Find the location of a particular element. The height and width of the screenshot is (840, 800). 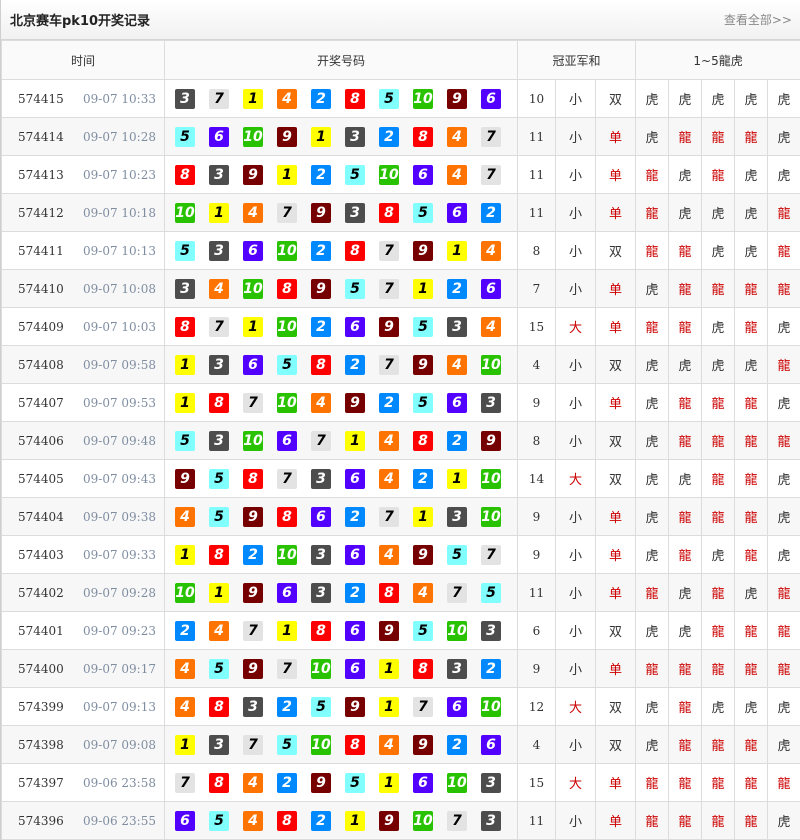

numbers-cell: 1 8 7 10 4 9 2 5 6 3 is located at coordinates (341, 402).